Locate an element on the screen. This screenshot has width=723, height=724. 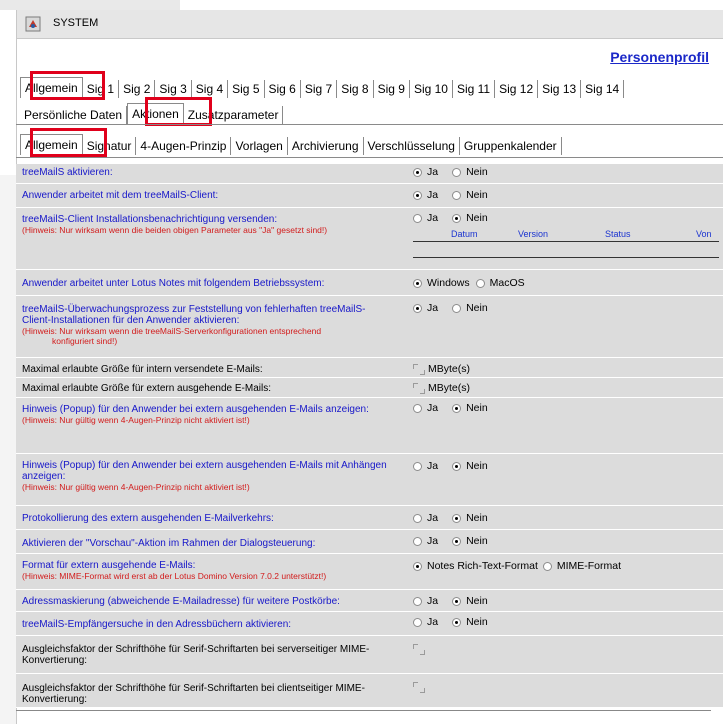
serif-factor-client-input is located at coordinates (419, 687).